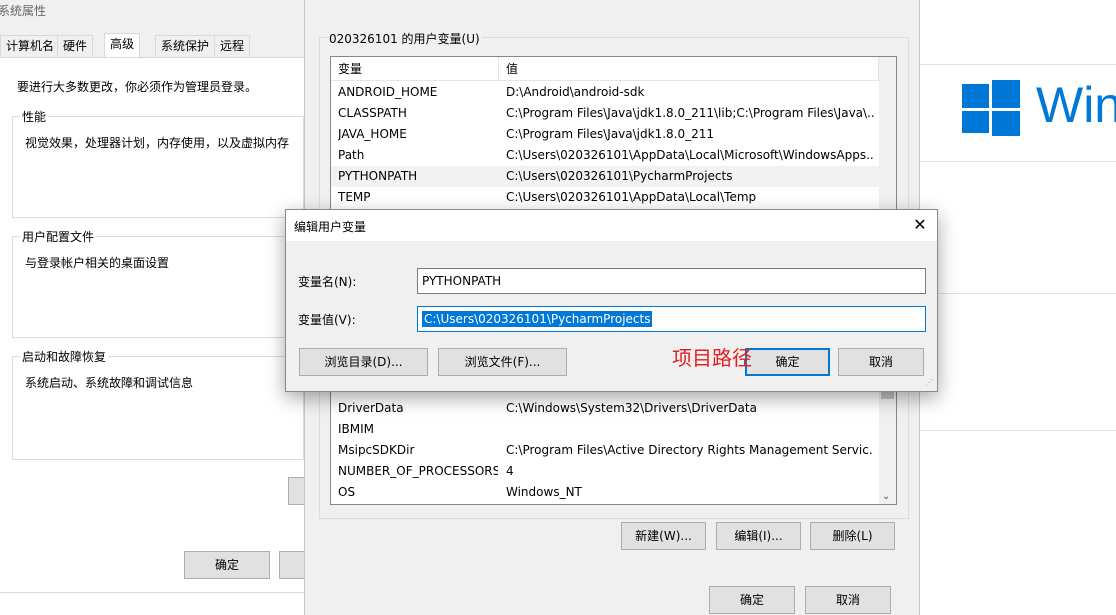  Describe the element at coordinates (920, 225) in the screenshot. I see `close-icon: ✕` at that location.